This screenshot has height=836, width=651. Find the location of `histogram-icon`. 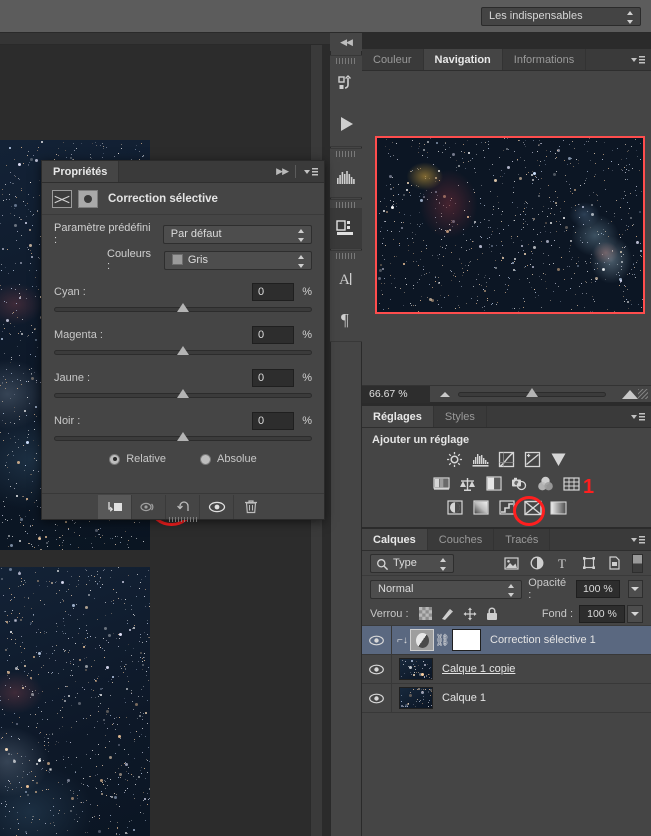

histogram-icon is located at coordinates (346, 177).